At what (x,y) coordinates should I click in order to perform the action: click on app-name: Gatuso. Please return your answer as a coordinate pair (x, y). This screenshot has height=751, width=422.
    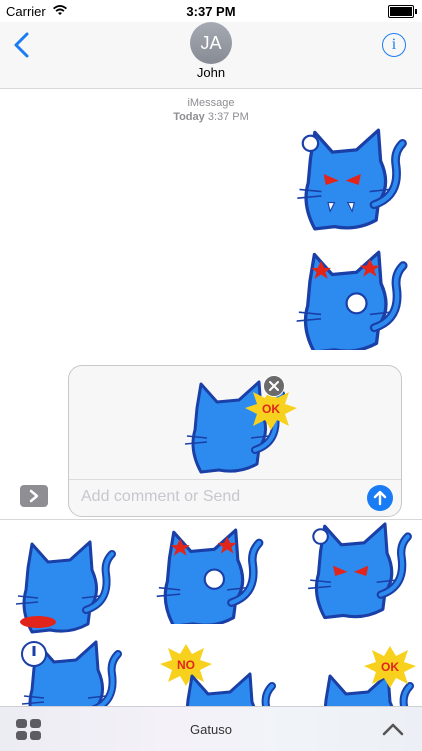
    Looking at the image, I should click on (211, 729).